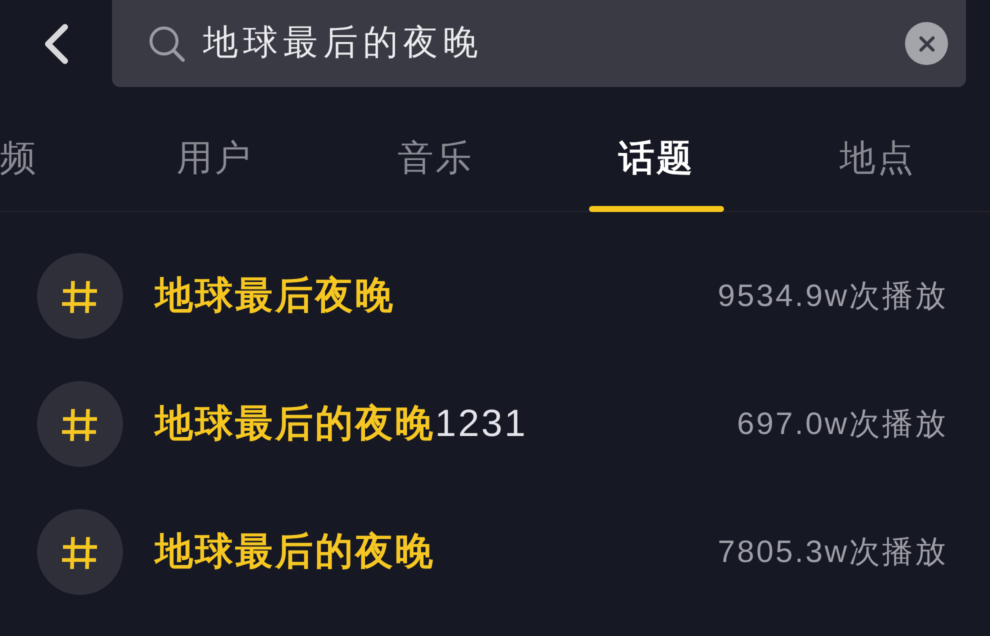  What do you see at coordinates (833, 551) in the screenshot?
I see `play-count: 7805.3w次播放` at bounding box center [833, 551].